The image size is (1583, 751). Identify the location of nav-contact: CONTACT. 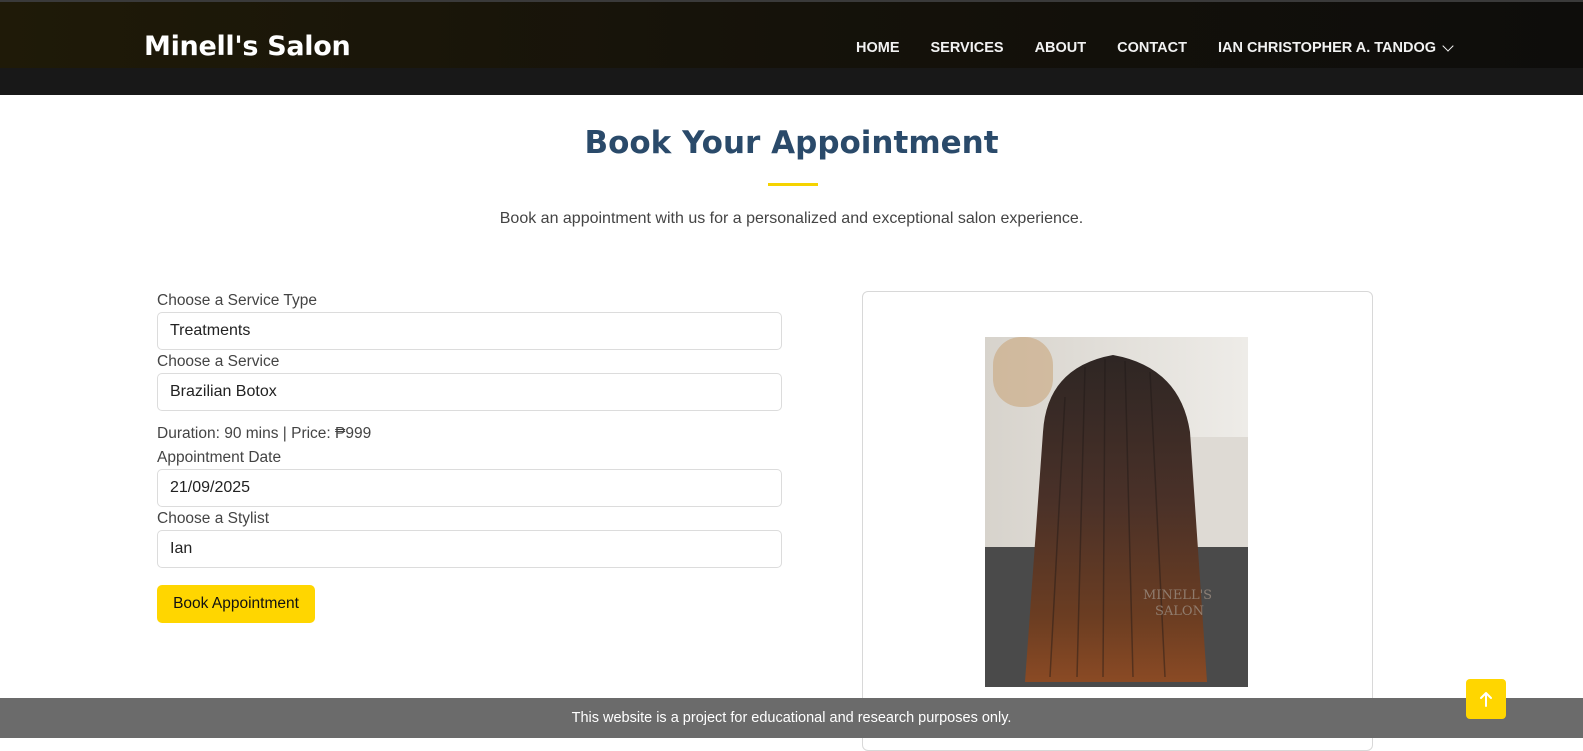
(1152, 48).